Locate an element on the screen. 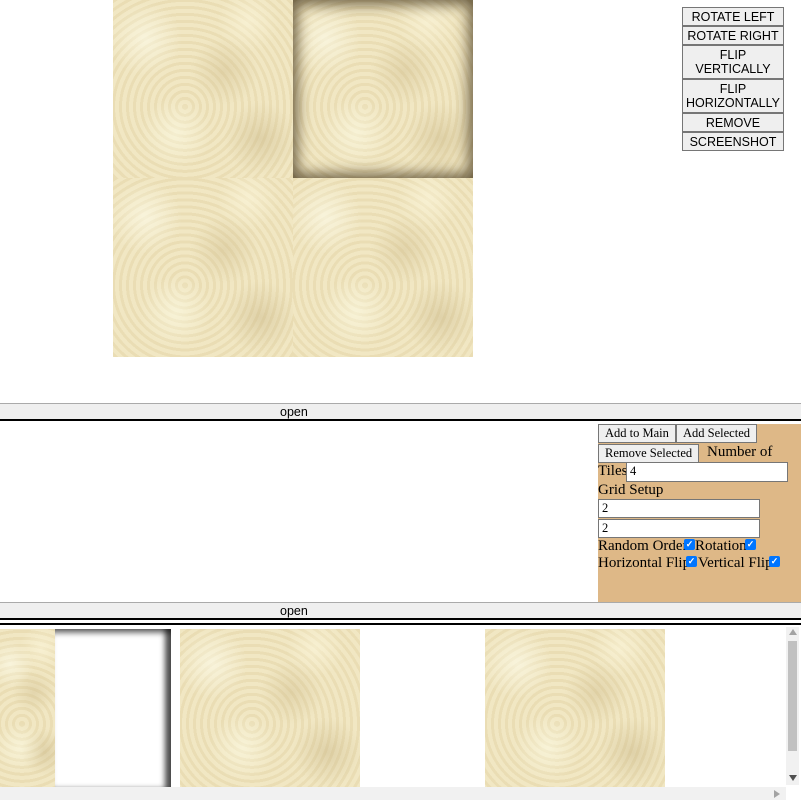 This screenshot has height=803, width=801. tiles-label: Tiles is located at coordinates (613, 471).